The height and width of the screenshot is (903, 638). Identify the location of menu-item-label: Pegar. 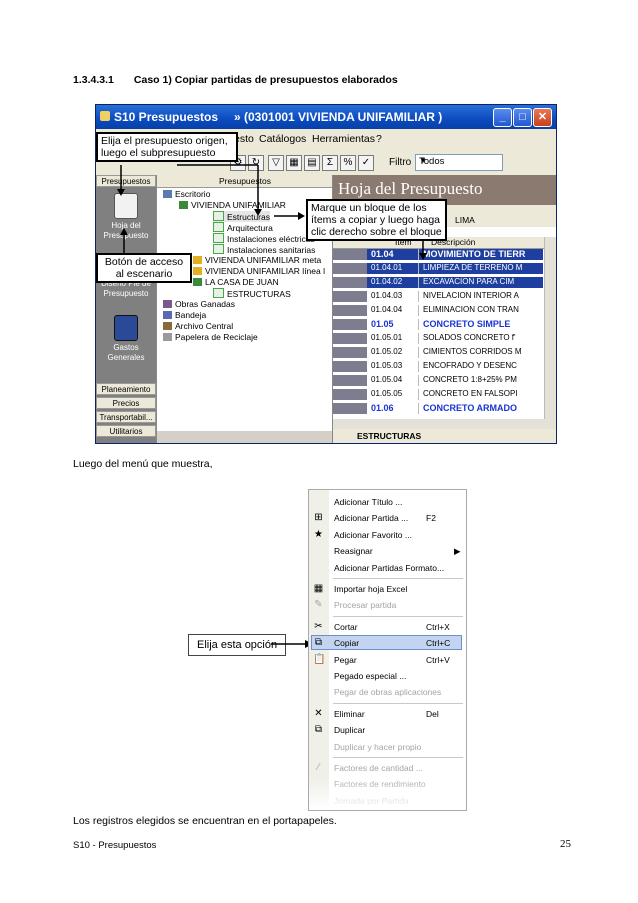
(345, 659).